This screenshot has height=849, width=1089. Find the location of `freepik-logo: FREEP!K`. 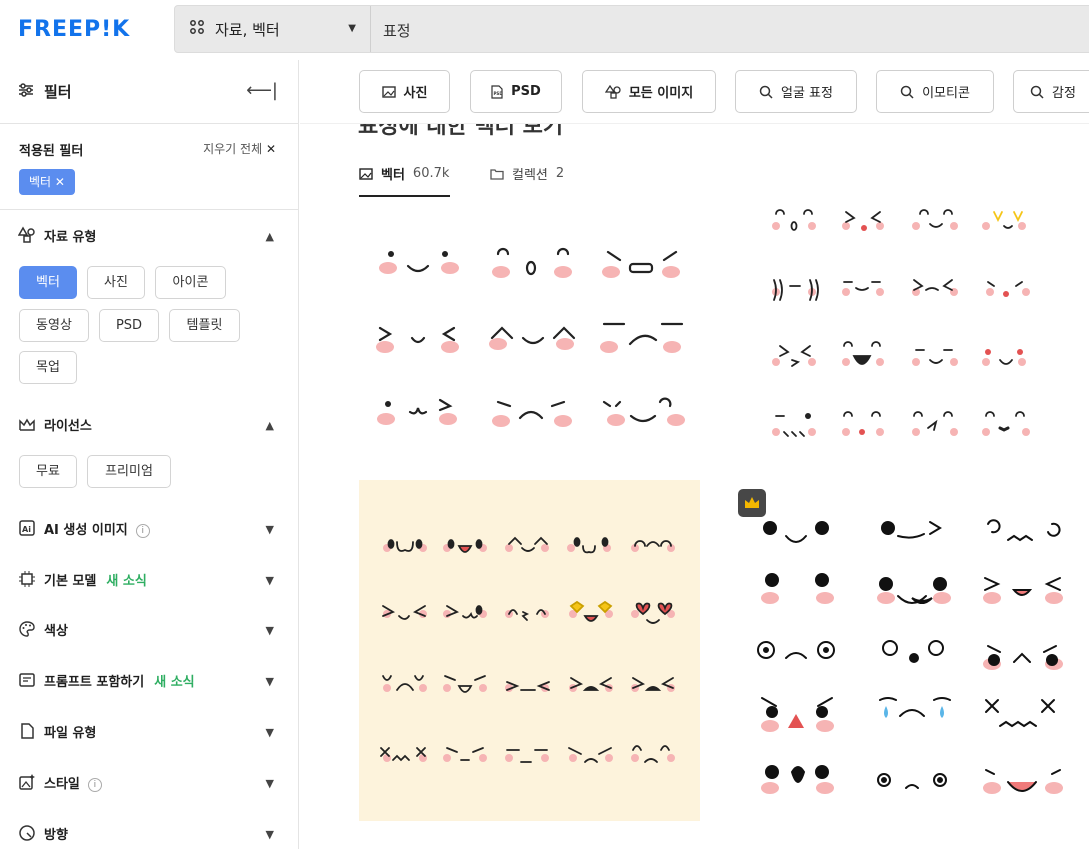

freepik-logo: FREEP!K is located at coordinates (74, 29).